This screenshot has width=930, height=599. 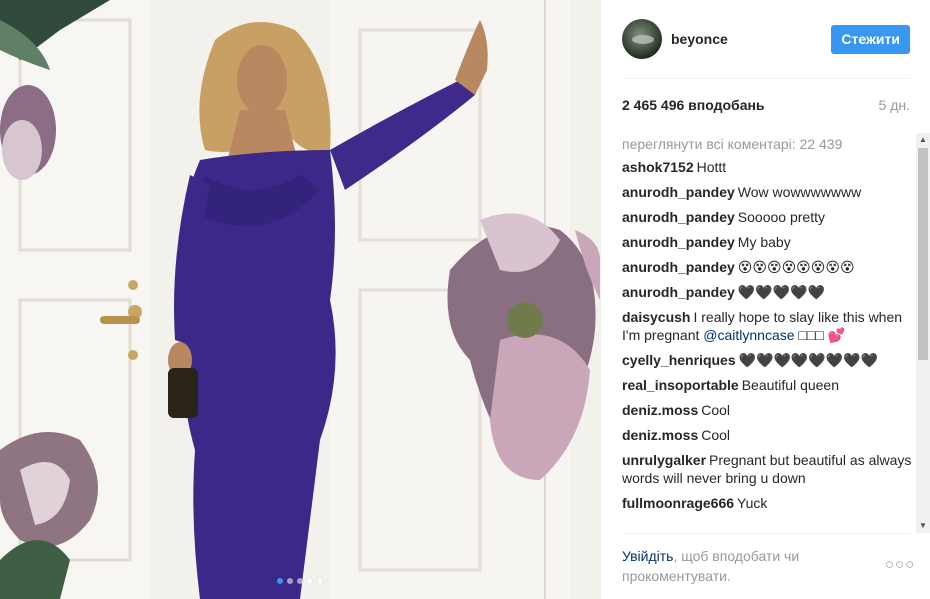 I want to click on comment-item: ashok7152 Hottt, so click(x=768, y=167).